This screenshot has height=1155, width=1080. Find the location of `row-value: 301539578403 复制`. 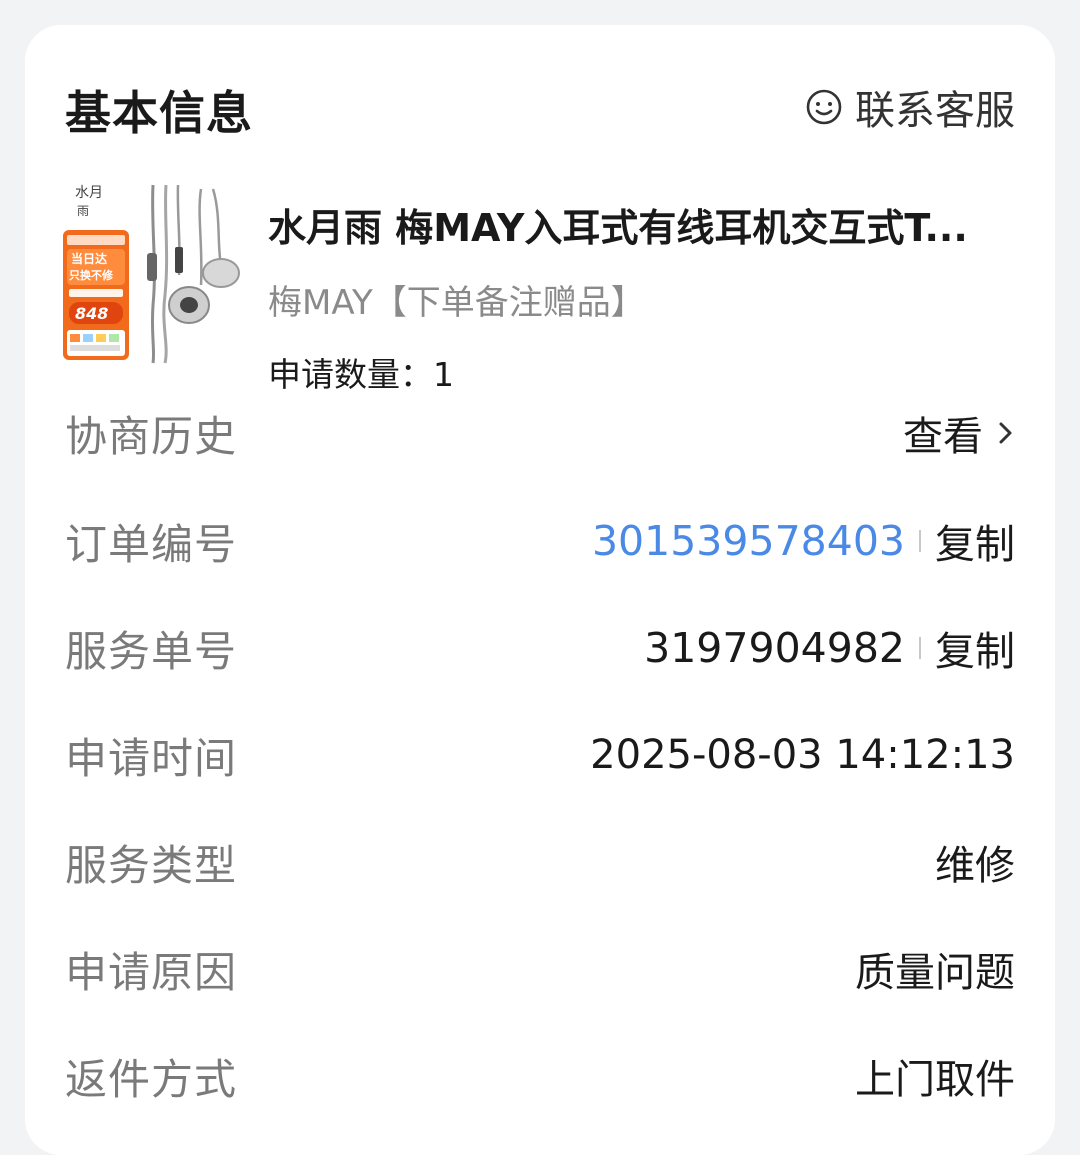

row-value: 301539578403 复制 is located at coordinates (803, 541).